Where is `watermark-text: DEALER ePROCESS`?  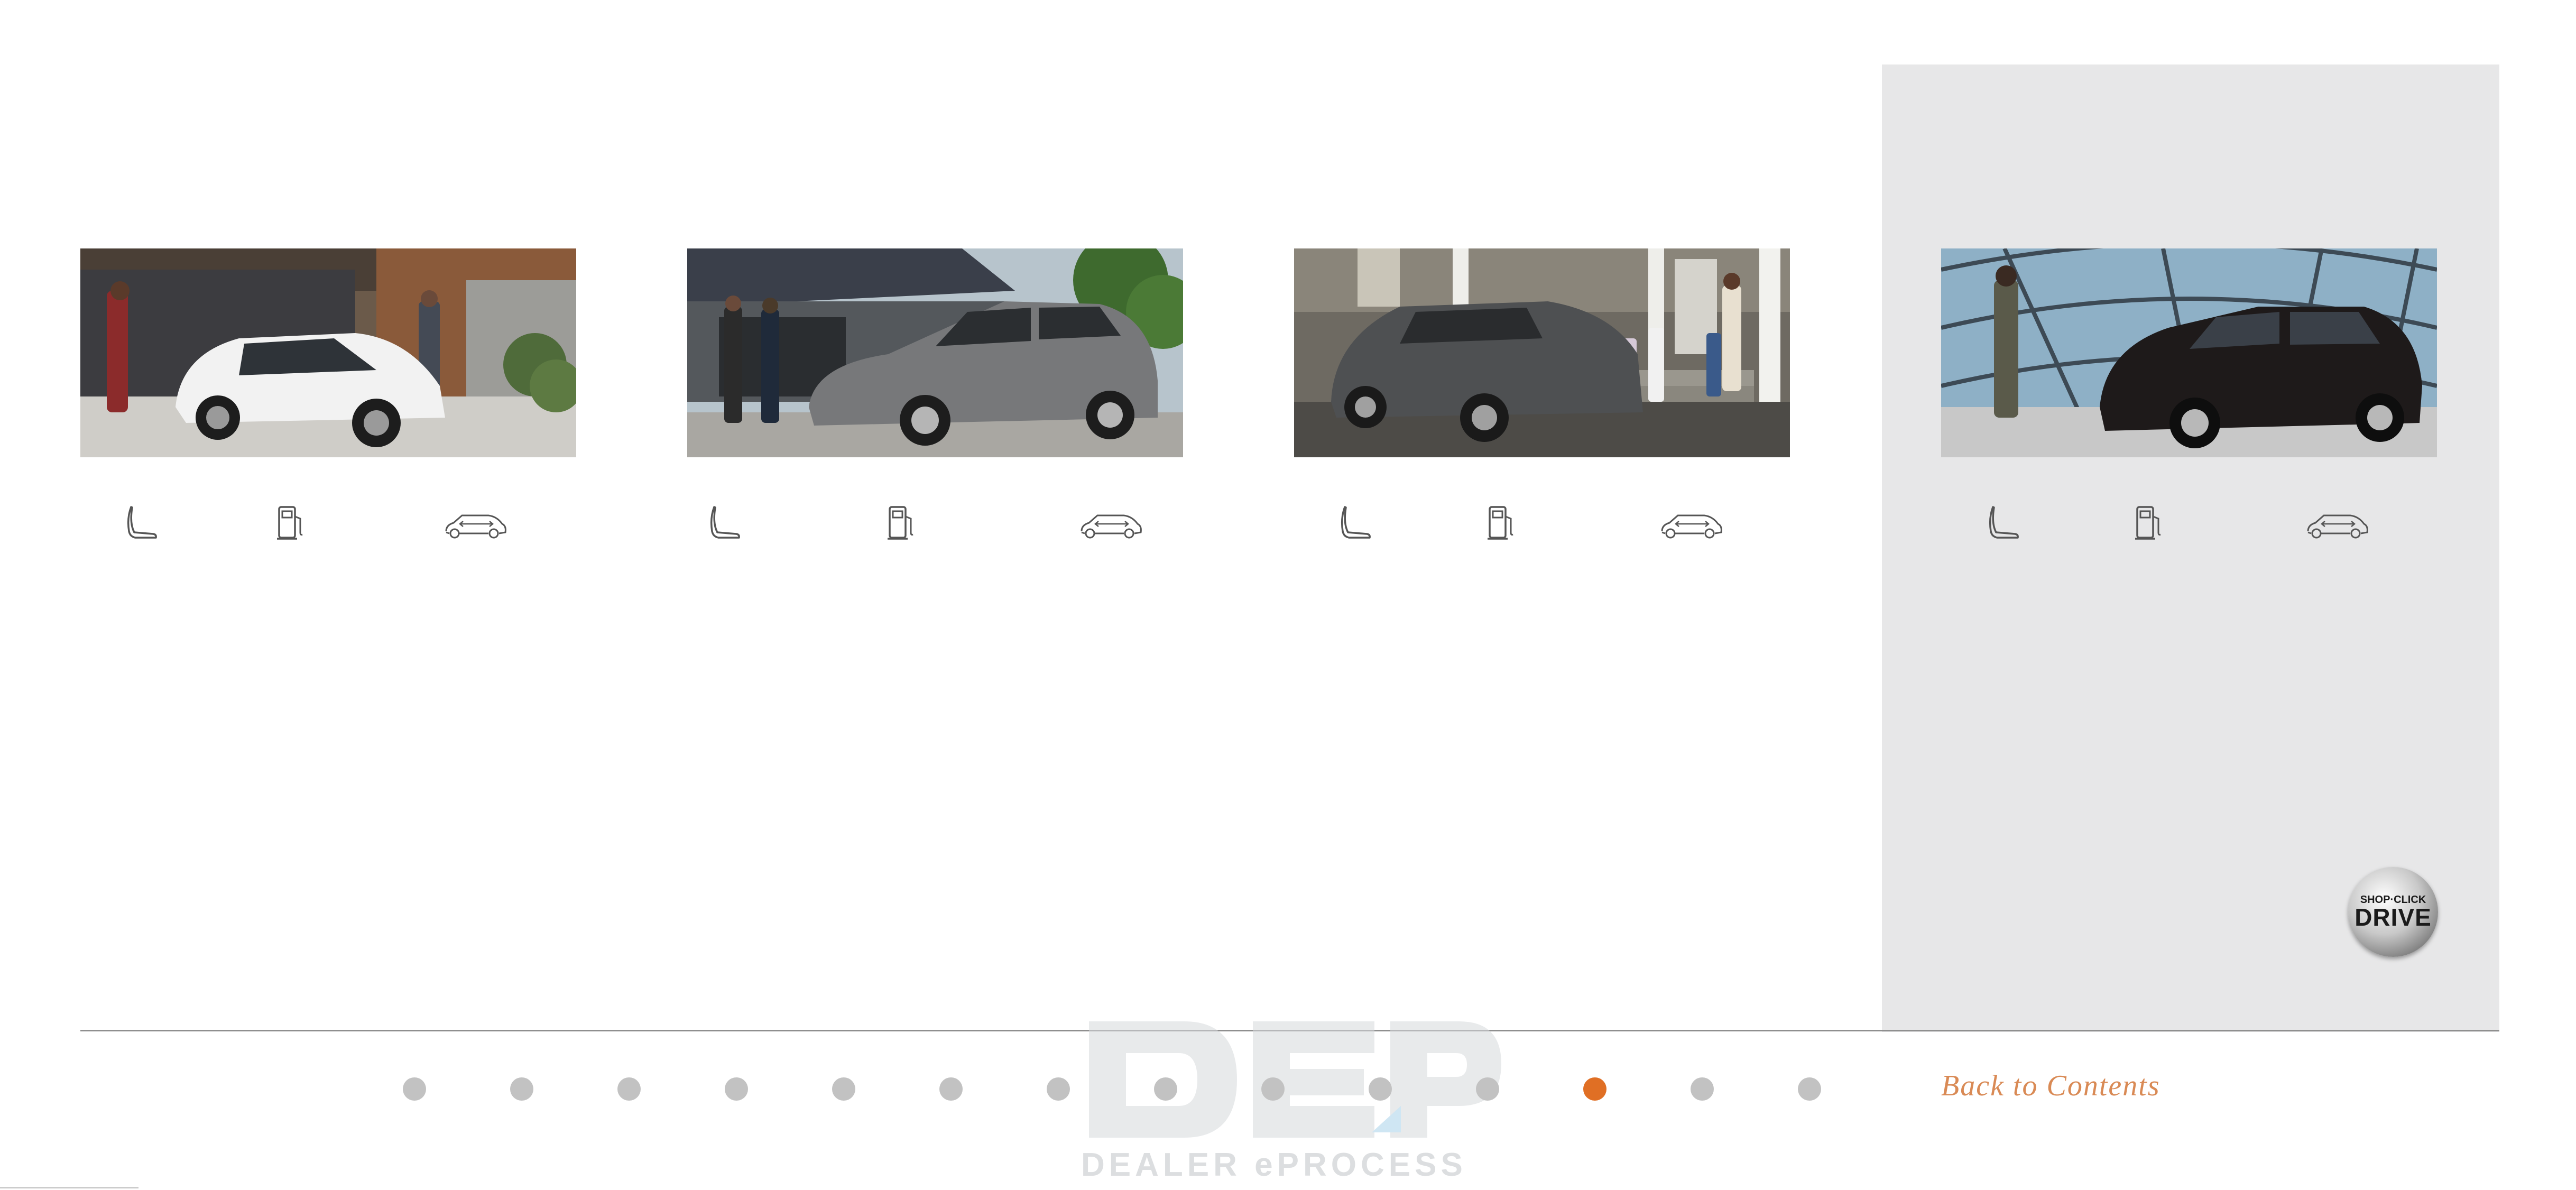 watermark-text: DEALER ePROCESS is located at coordinates (1274, 1165).